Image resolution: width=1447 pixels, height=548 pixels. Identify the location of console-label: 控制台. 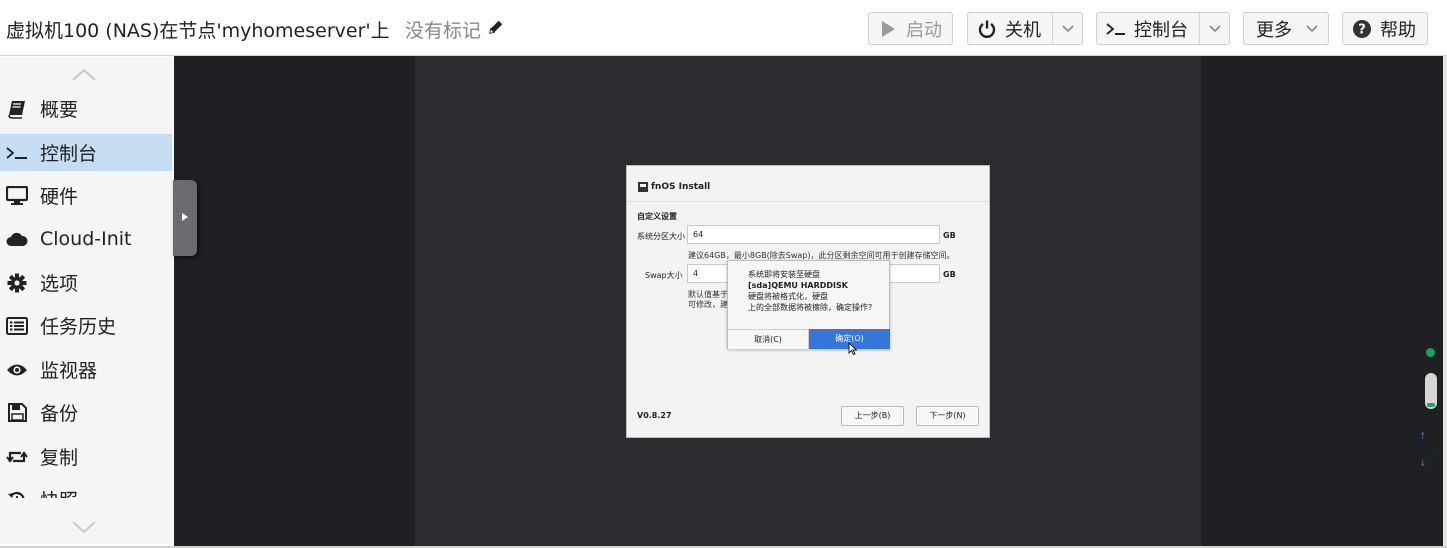
(1161, 30).